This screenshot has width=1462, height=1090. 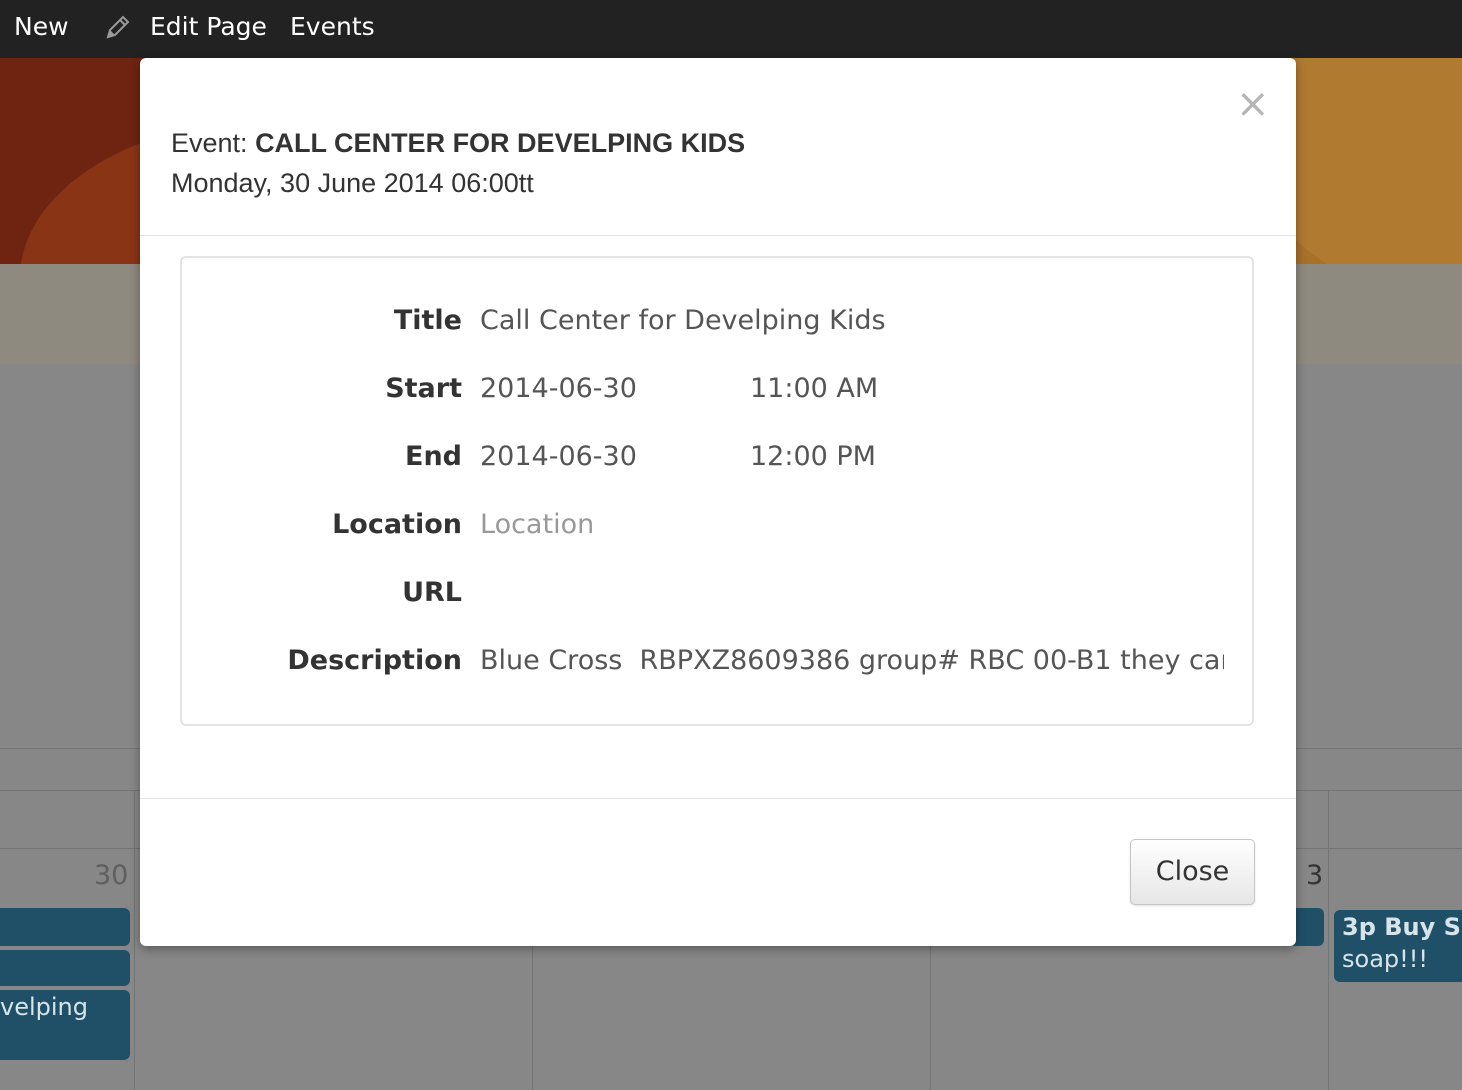 I want to click on modal-title-prefix: Event:, so click(x=209, y=143).